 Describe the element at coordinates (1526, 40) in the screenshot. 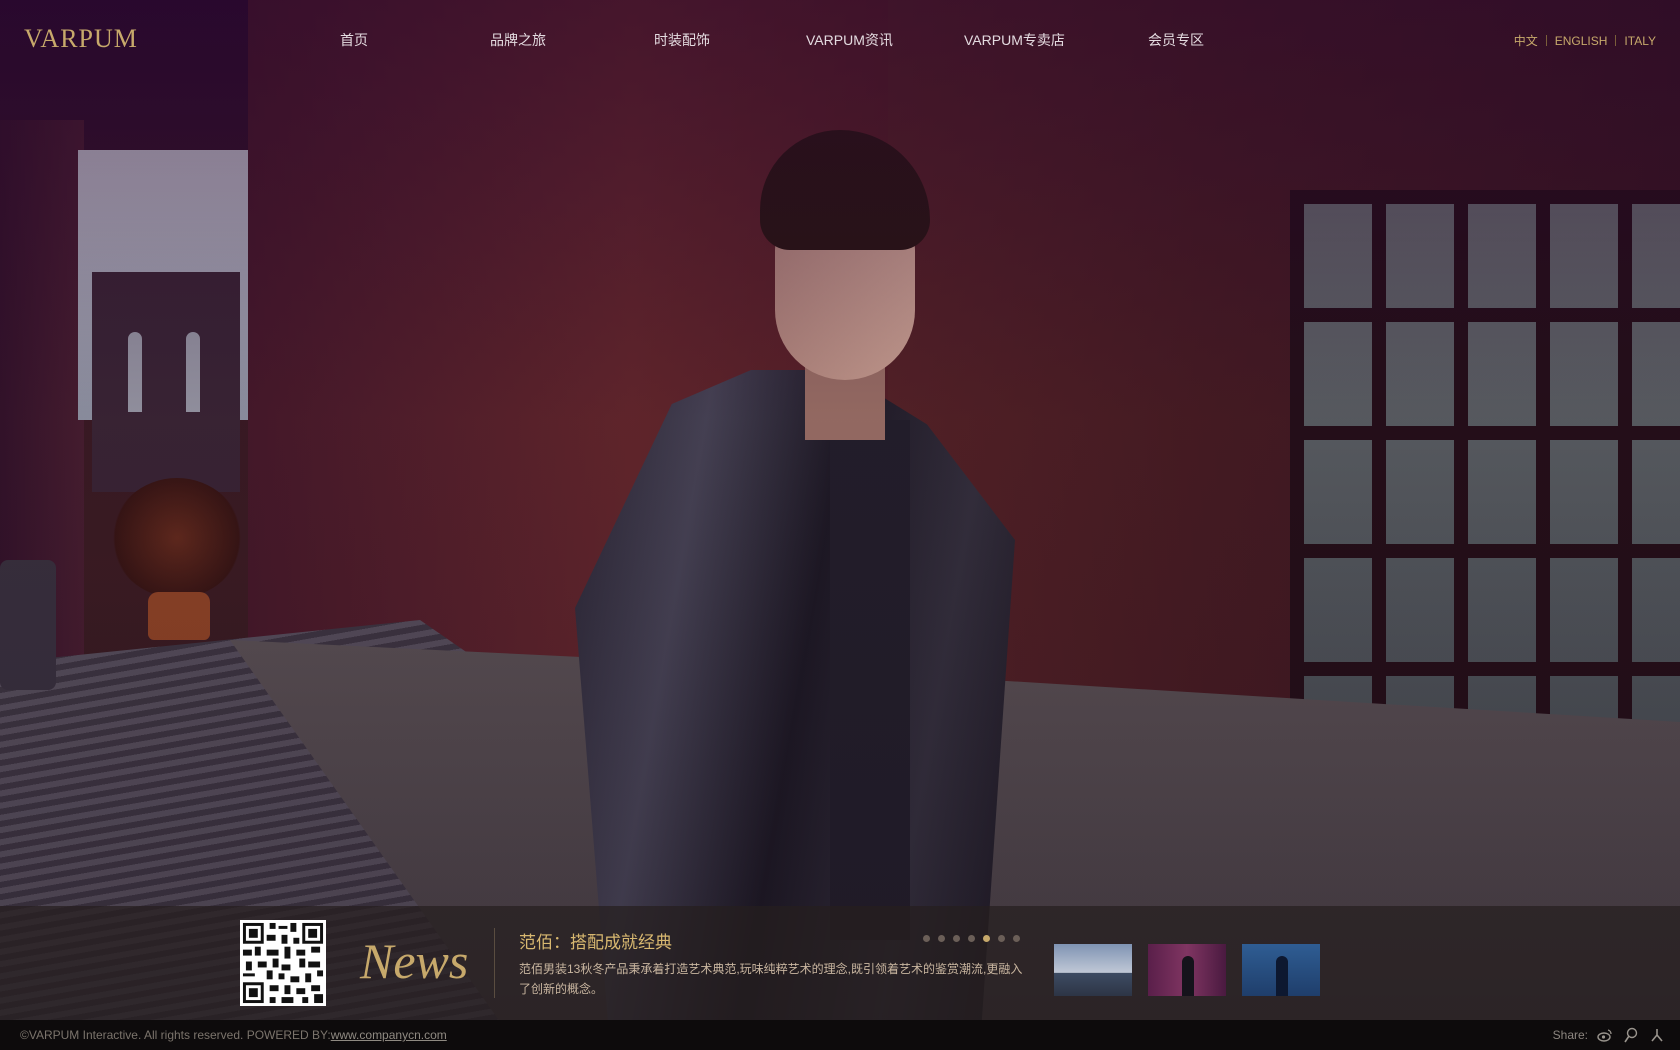

I see `lang-chinese: 中文` at that location.